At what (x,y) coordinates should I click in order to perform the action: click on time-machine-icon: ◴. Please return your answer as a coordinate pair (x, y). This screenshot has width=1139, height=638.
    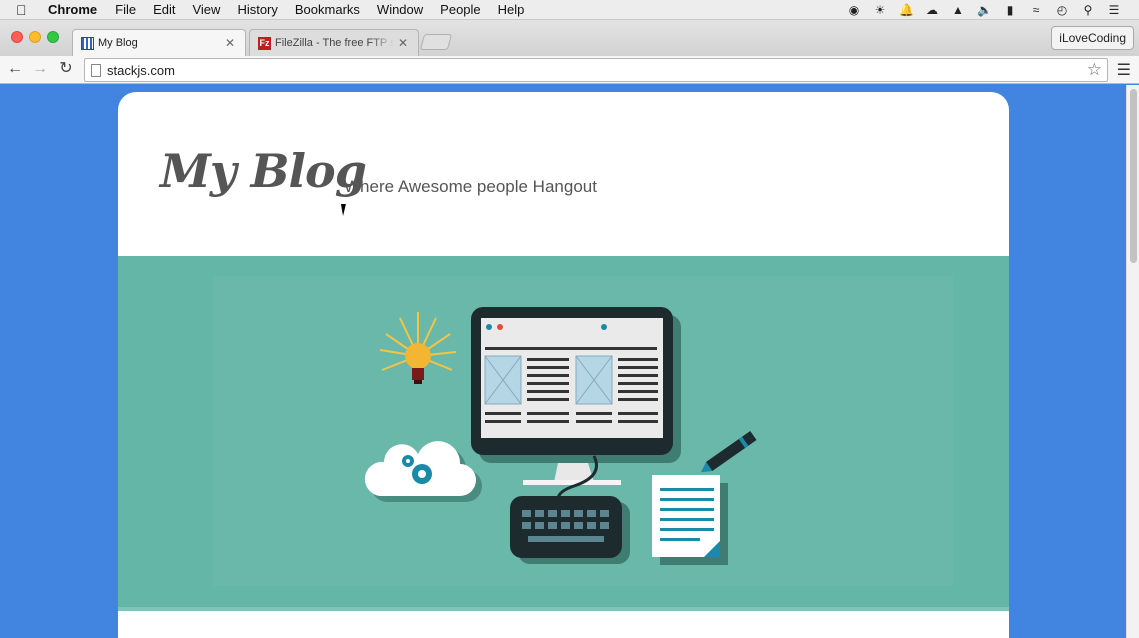
    Looking at the image, I should click on (1062, 10).